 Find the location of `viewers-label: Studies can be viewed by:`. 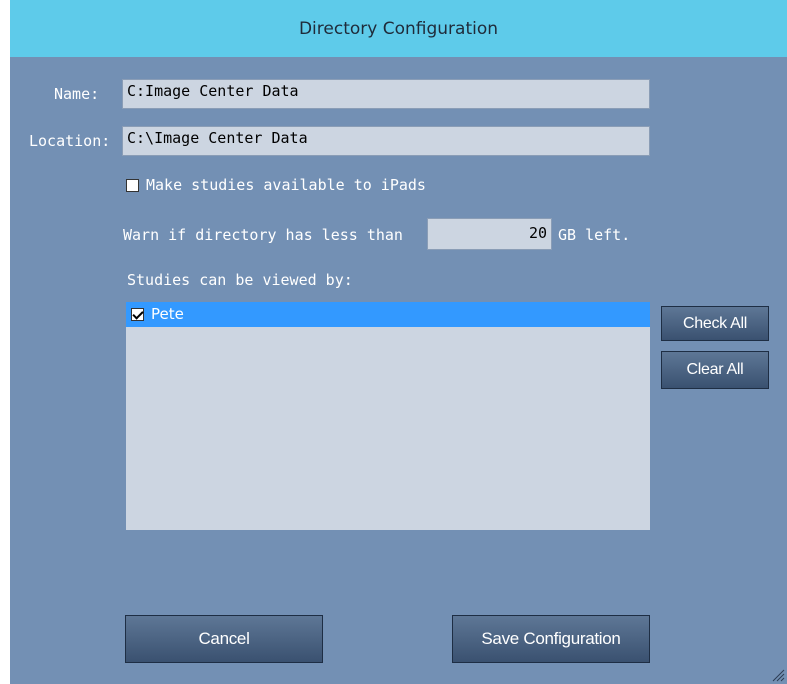

viewers-label: Studies can be viewed by: is located at coordinates (240, 280).